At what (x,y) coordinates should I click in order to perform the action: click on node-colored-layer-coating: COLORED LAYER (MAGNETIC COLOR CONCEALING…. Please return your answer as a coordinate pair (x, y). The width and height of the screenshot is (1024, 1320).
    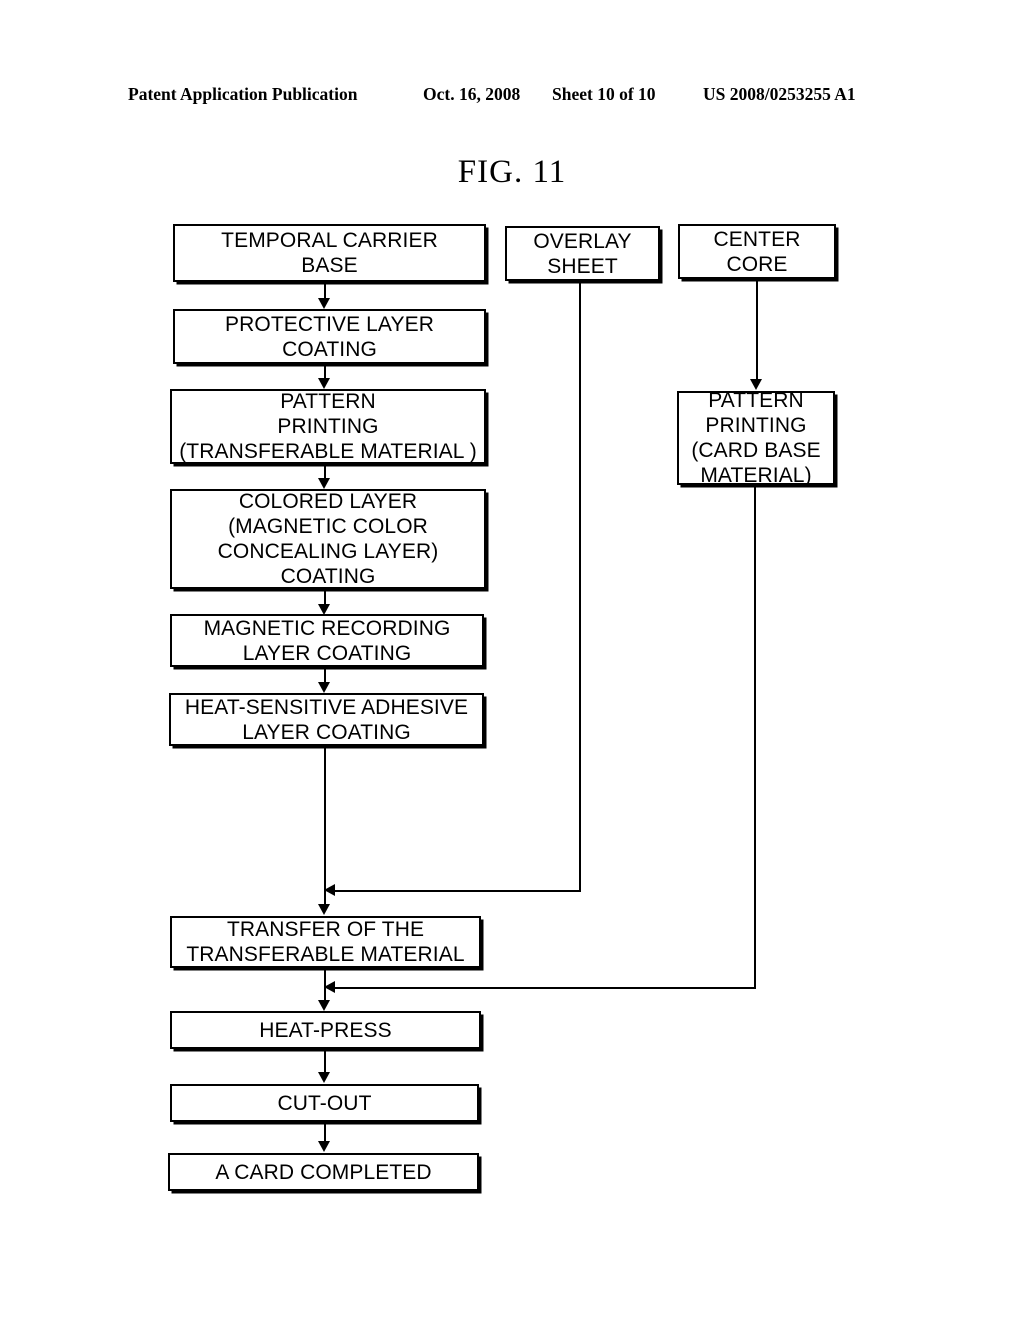
    Looking at the image, I should click on (328, 539).